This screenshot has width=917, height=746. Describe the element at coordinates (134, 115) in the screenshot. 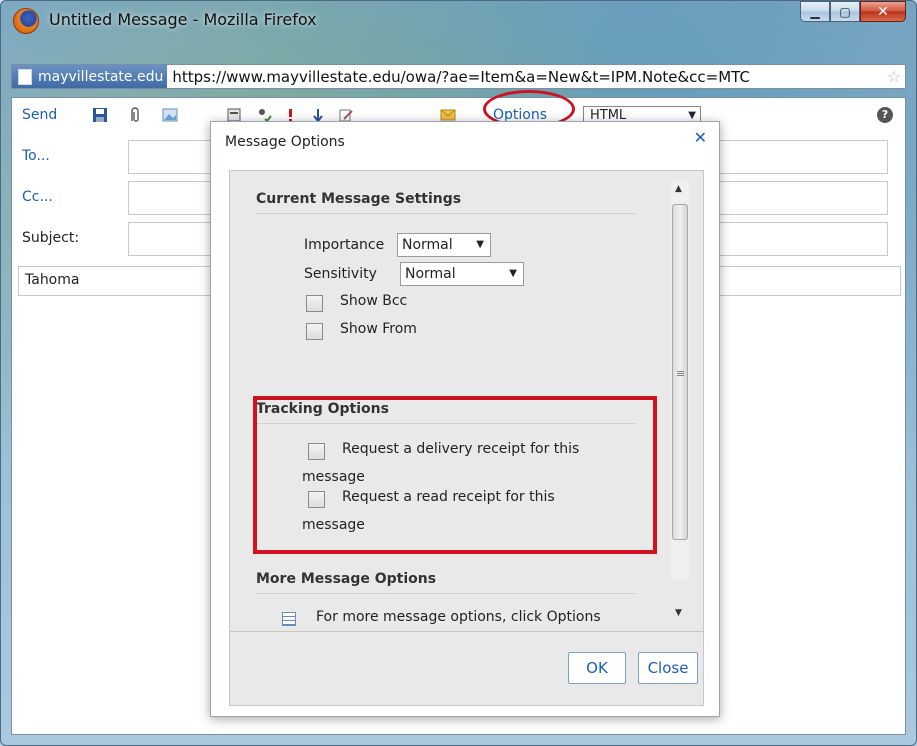

I see `attach-icon` at that location.